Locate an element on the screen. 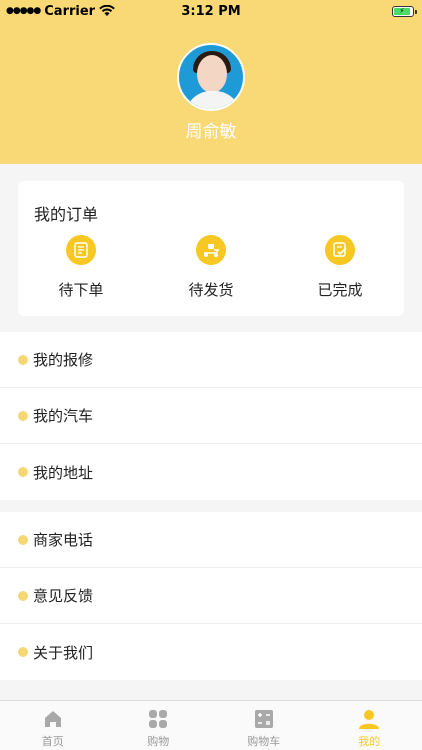 This screenshot has width=422, height=750. order-pending: 待下单 is located at coordinates (81, 267).